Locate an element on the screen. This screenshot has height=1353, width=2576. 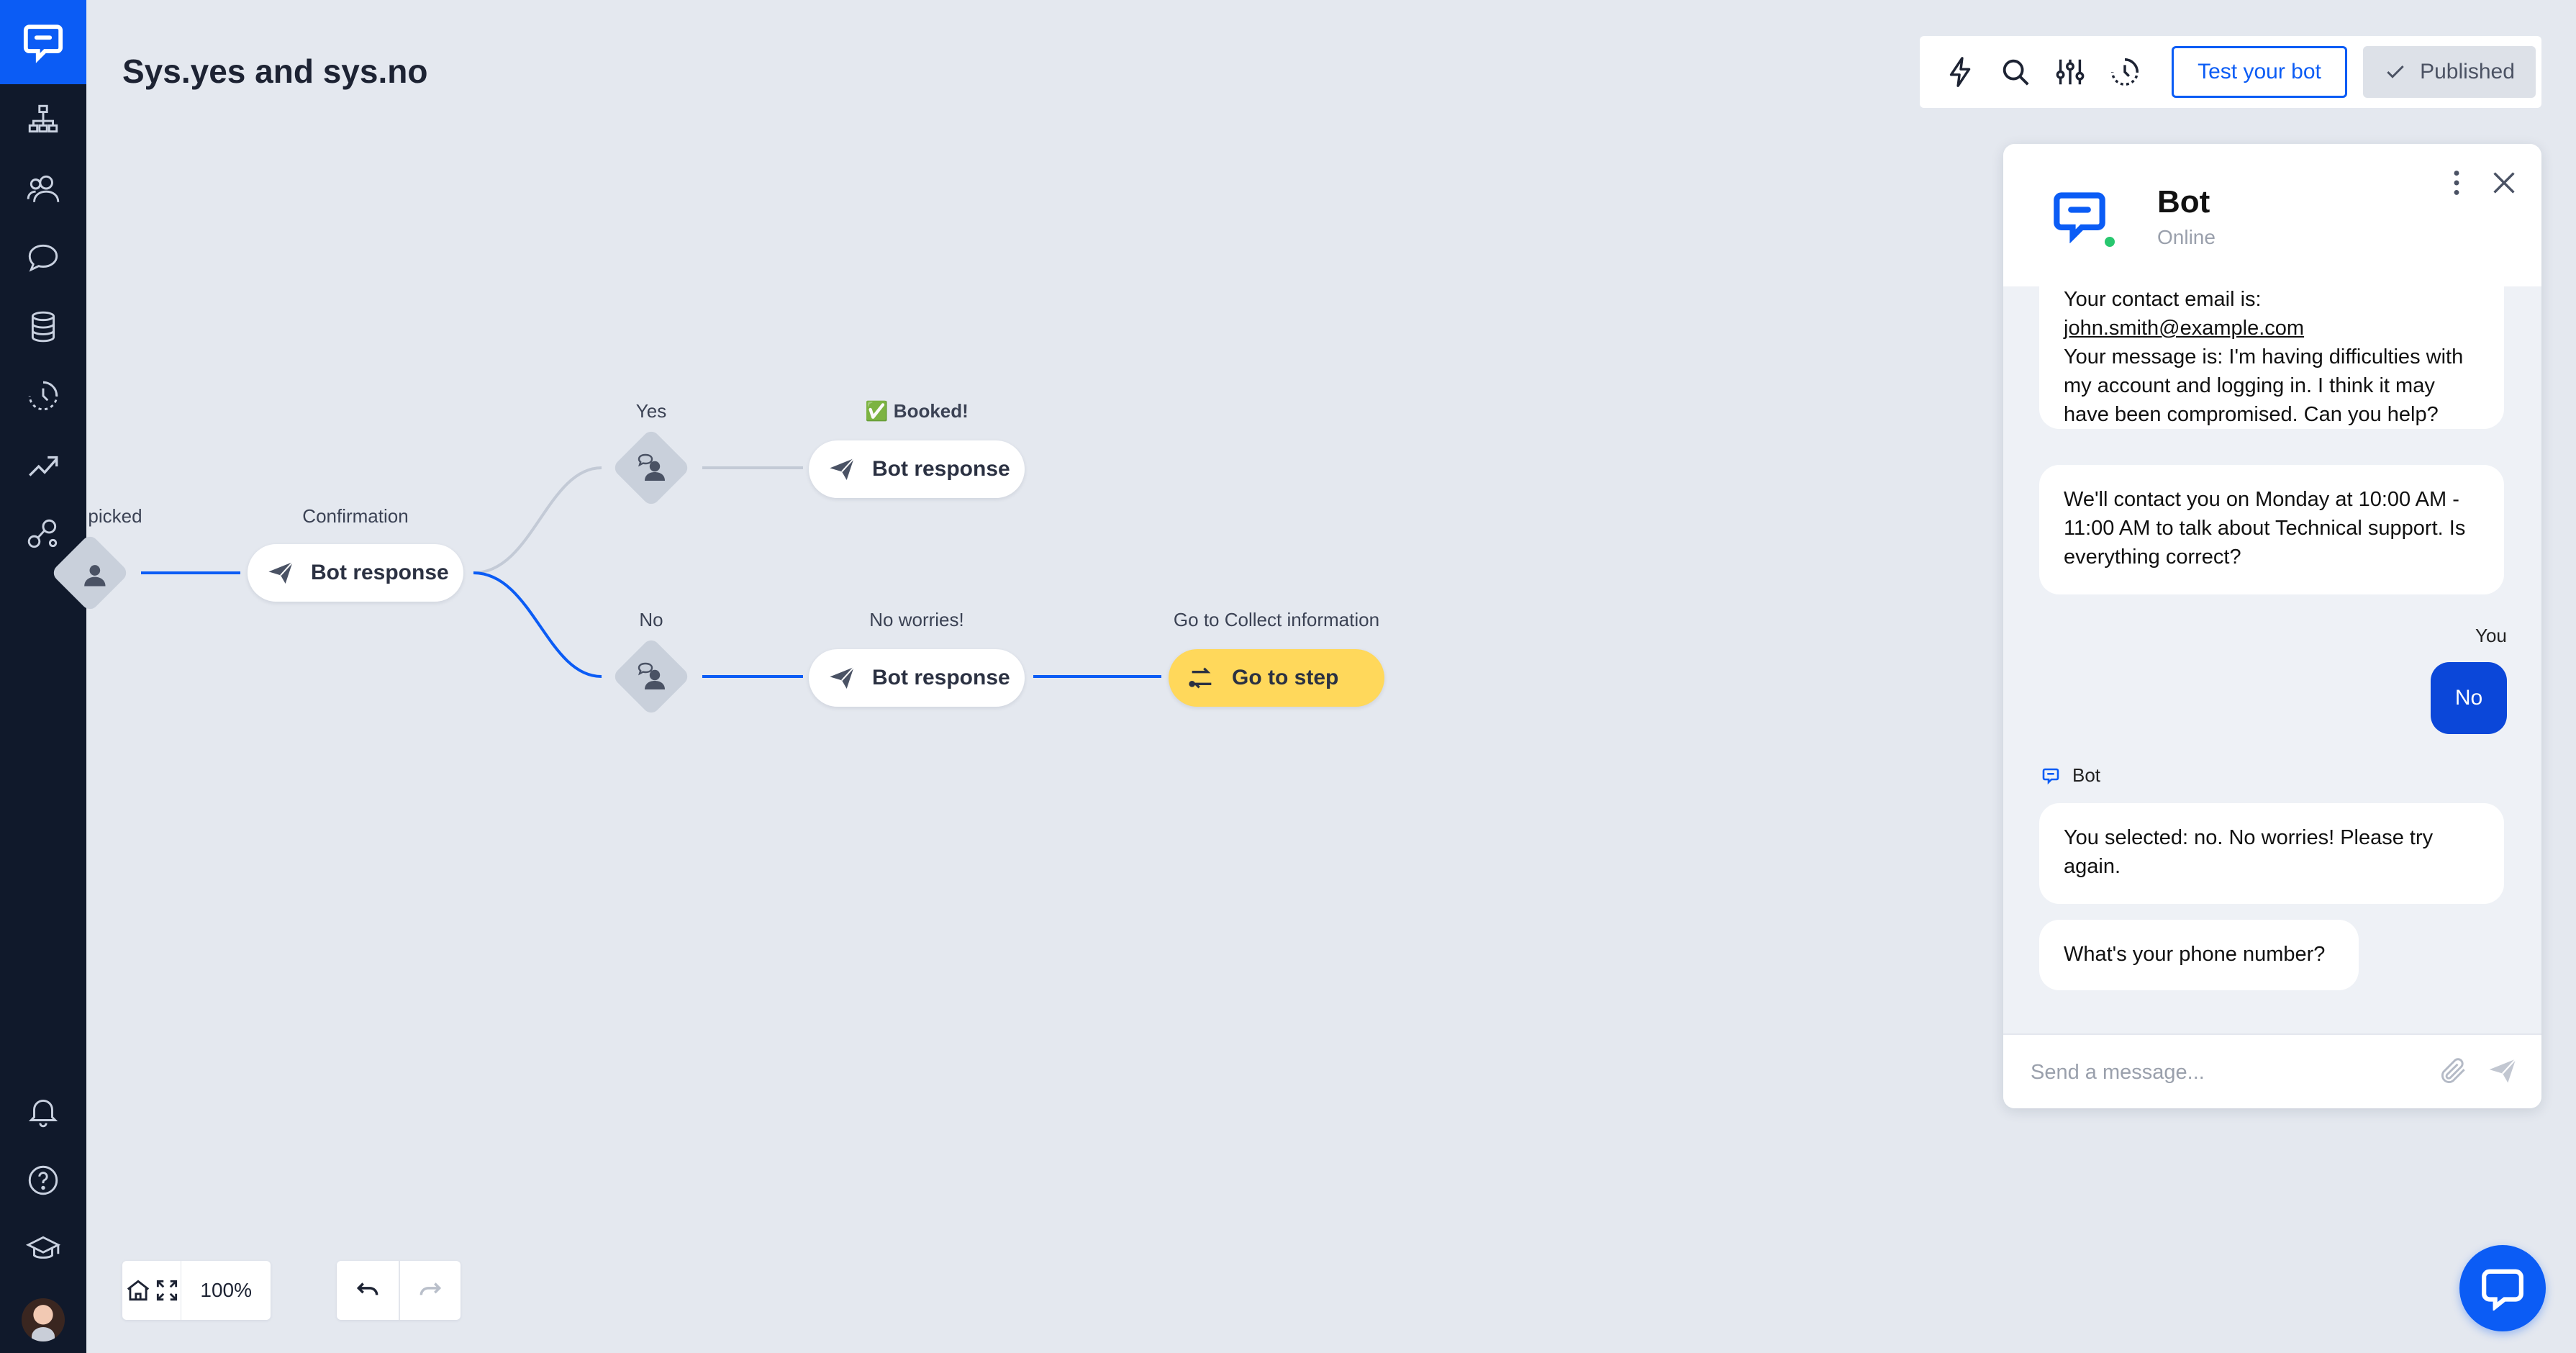
confirmation-label: Confirmation is located at coordinates (355, 516).